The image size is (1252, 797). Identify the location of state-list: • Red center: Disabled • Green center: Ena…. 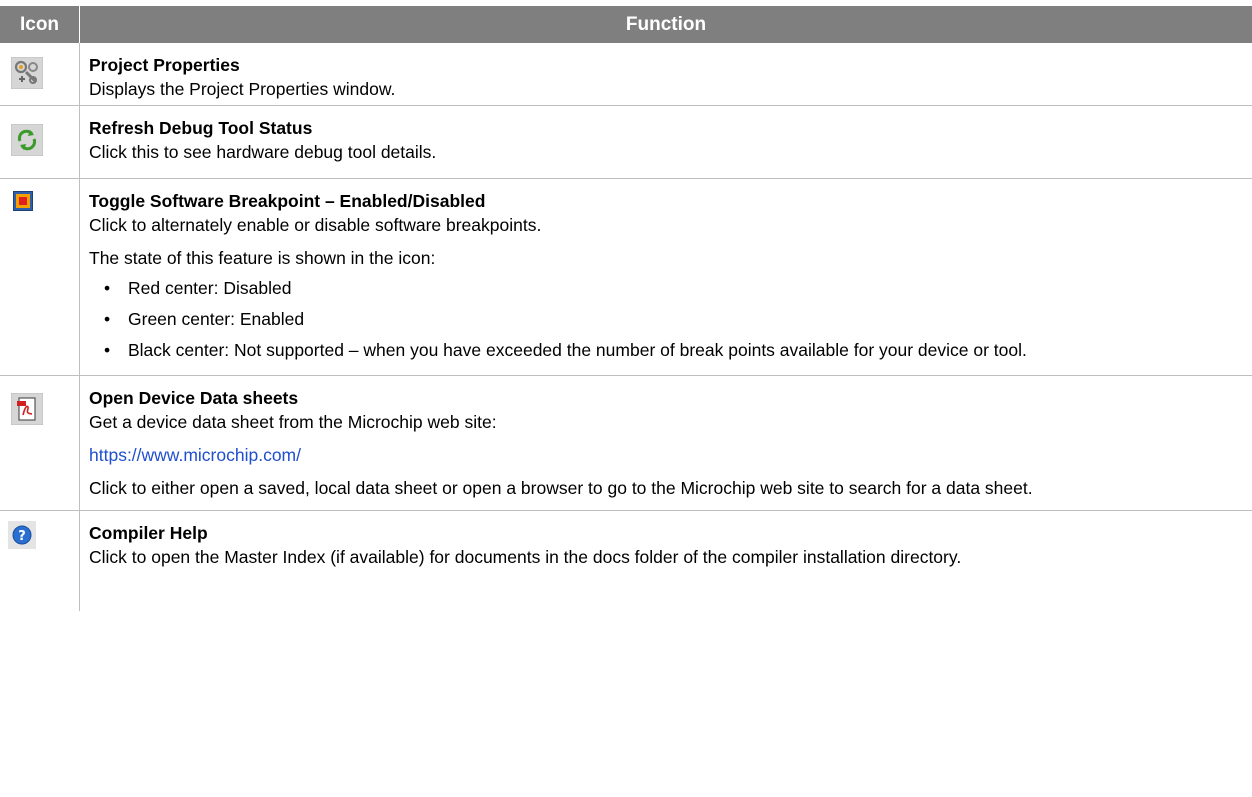
(663, 319).